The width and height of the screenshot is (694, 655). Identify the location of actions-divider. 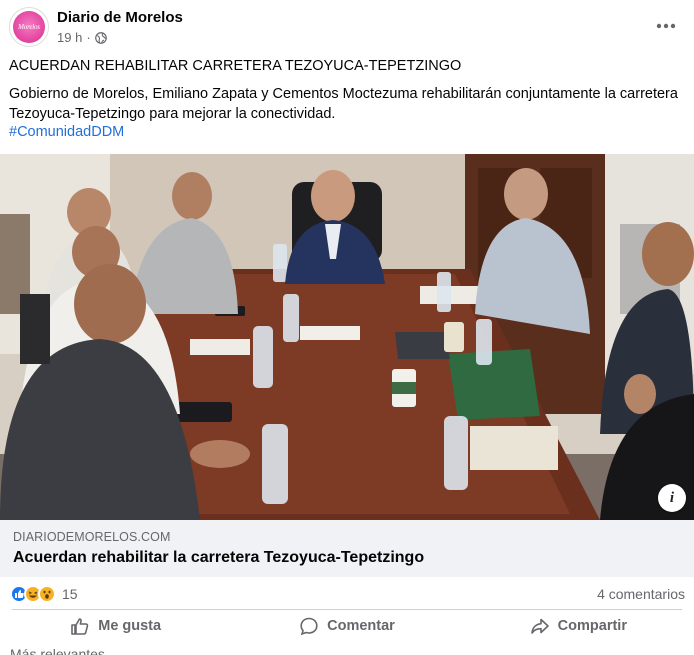
(347, 609).